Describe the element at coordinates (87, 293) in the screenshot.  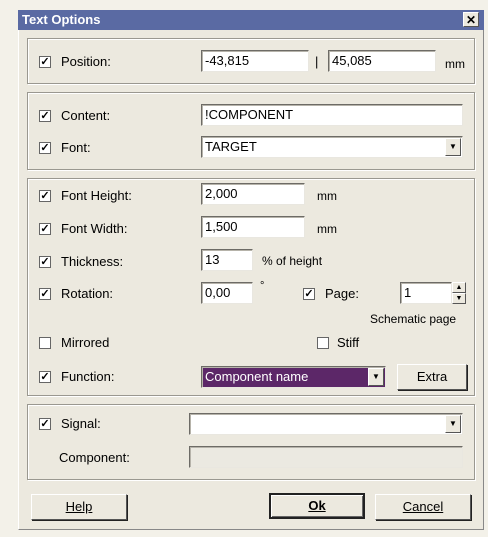
I see `rotation-label: Rotation:` at that location.